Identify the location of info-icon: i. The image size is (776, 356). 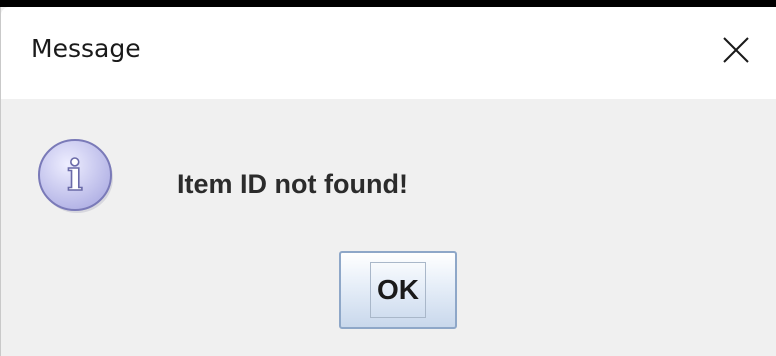
(75, 176).